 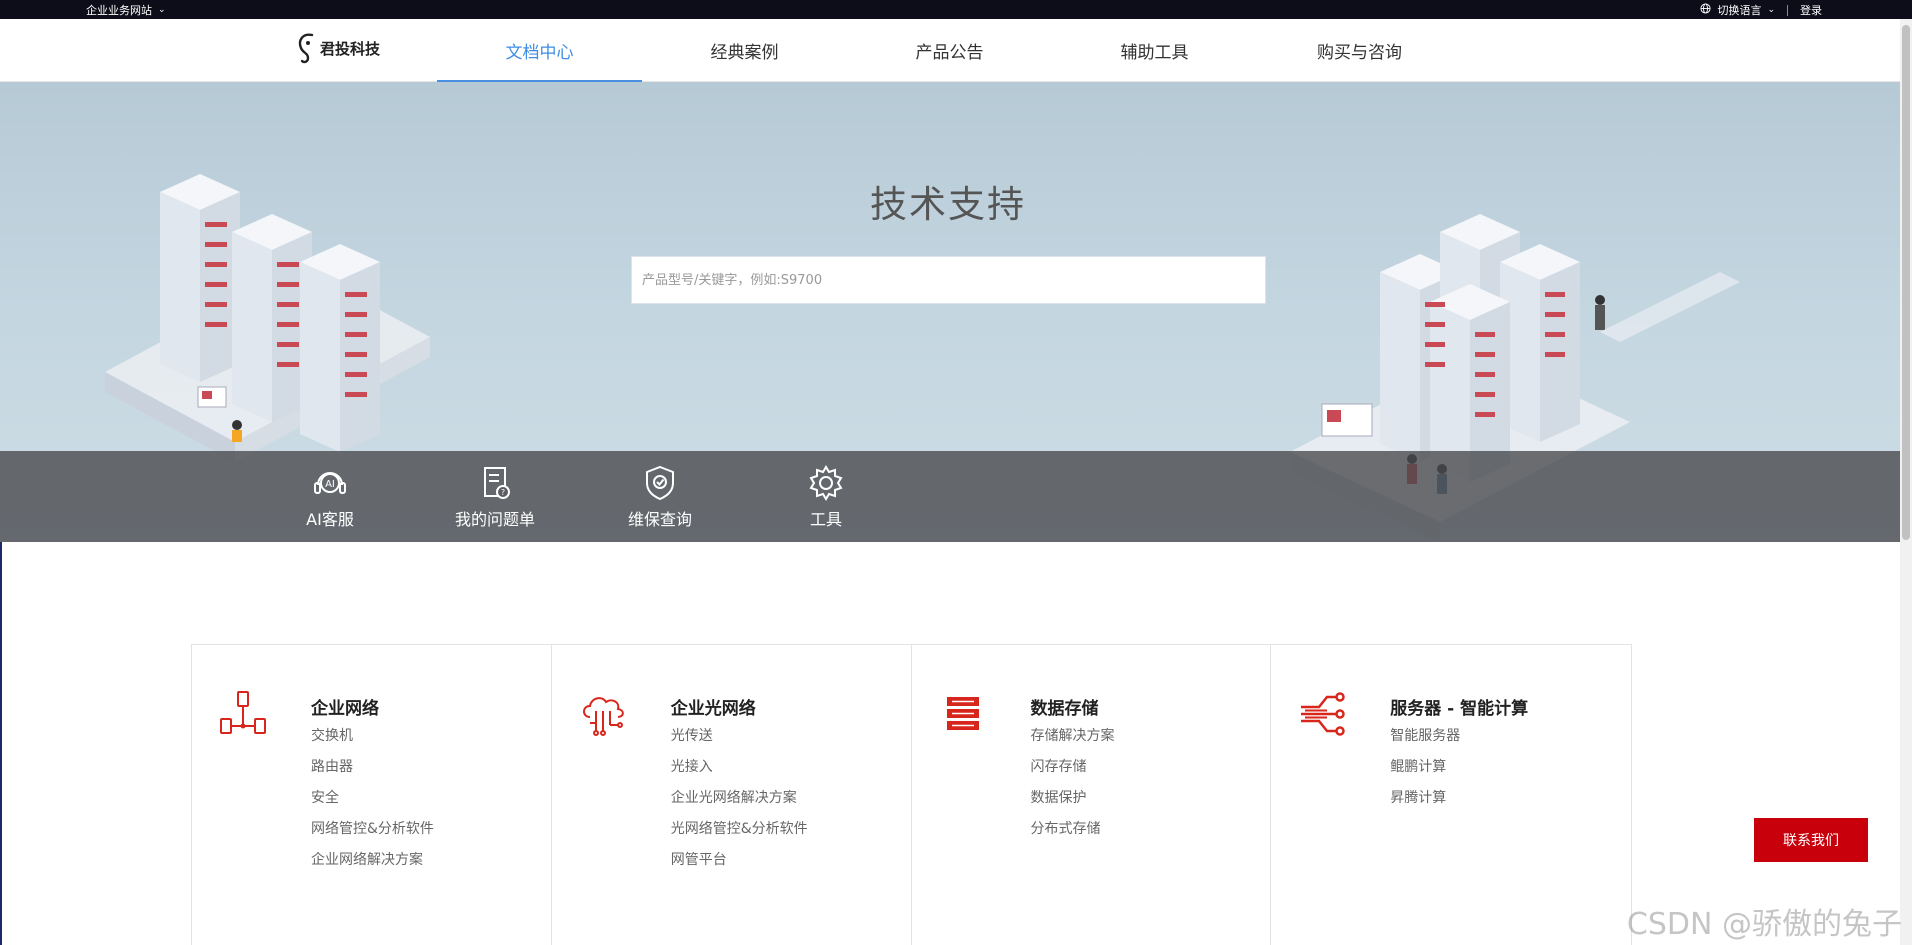 I want to click on compute-icon, so click(x=1323, y=714).